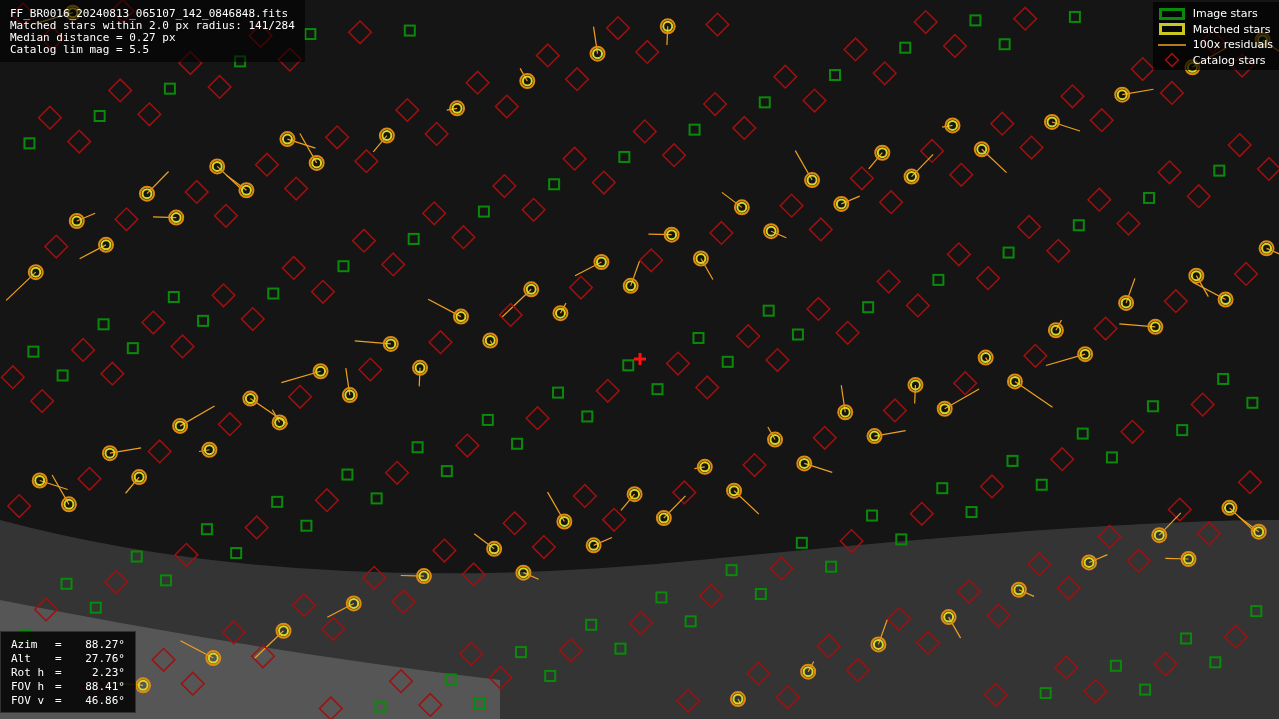 The image size is (1279, 719). I want to click on parameter-value: 27.76°, so click(104, 659).